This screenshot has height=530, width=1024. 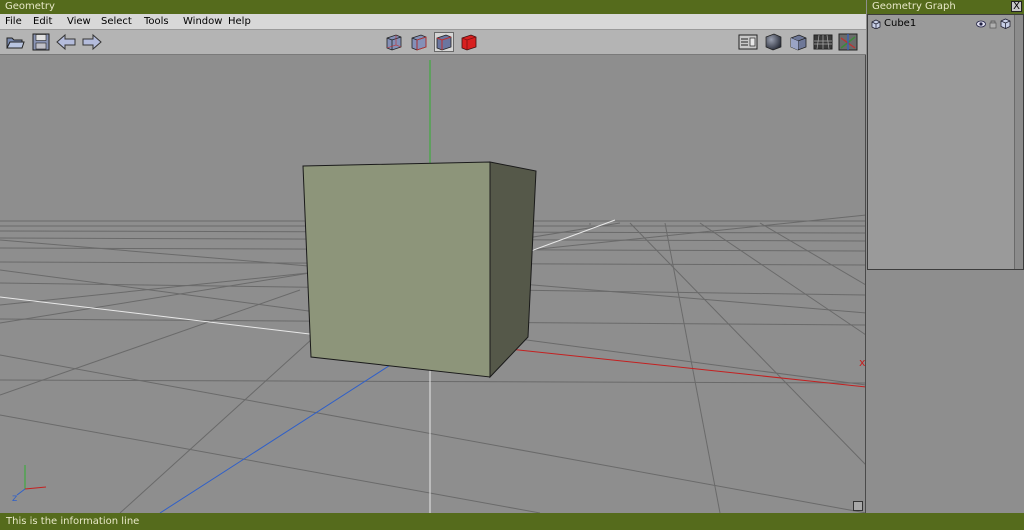 What do you see at coordinates (900, 23) in the screenshot?
I see `graph-item-label: Cube1` at bounding box center [900, 23].